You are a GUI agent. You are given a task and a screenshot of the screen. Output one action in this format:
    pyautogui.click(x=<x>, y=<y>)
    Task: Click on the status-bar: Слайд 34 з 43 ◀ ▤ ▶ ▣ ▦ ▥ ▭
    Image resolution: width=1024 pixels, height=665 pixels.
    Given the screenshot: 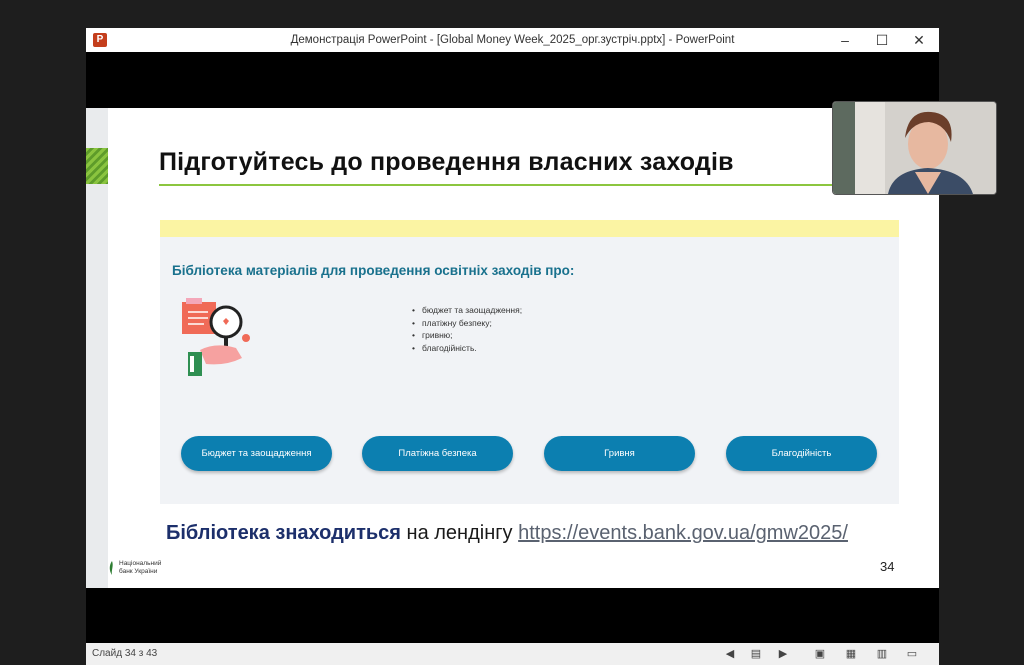 What is the action you would take?
    pyautogui.click(x=512, y=654)
    